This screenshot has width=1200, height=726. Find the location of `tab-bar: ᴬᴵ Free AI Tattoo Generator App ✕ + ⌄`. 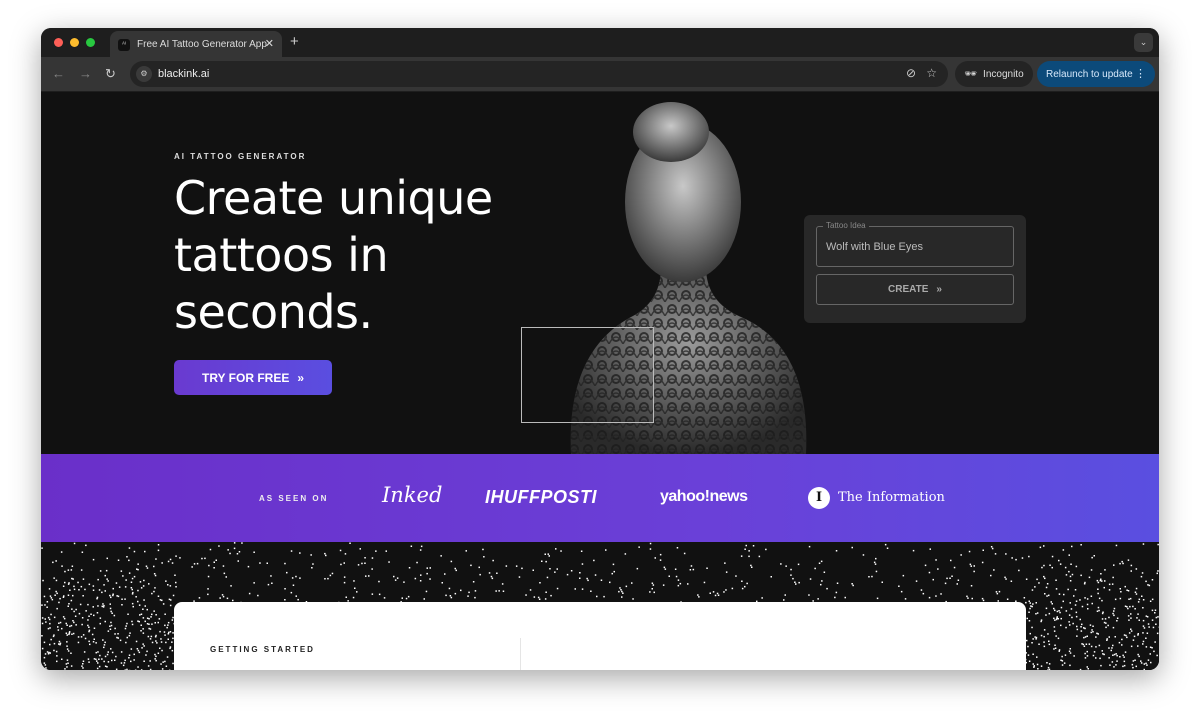

tab-bar: ᴬᴵ Free AI Tattoo Generator App ✕ + ⌄ is located at coordinates (600, 43).